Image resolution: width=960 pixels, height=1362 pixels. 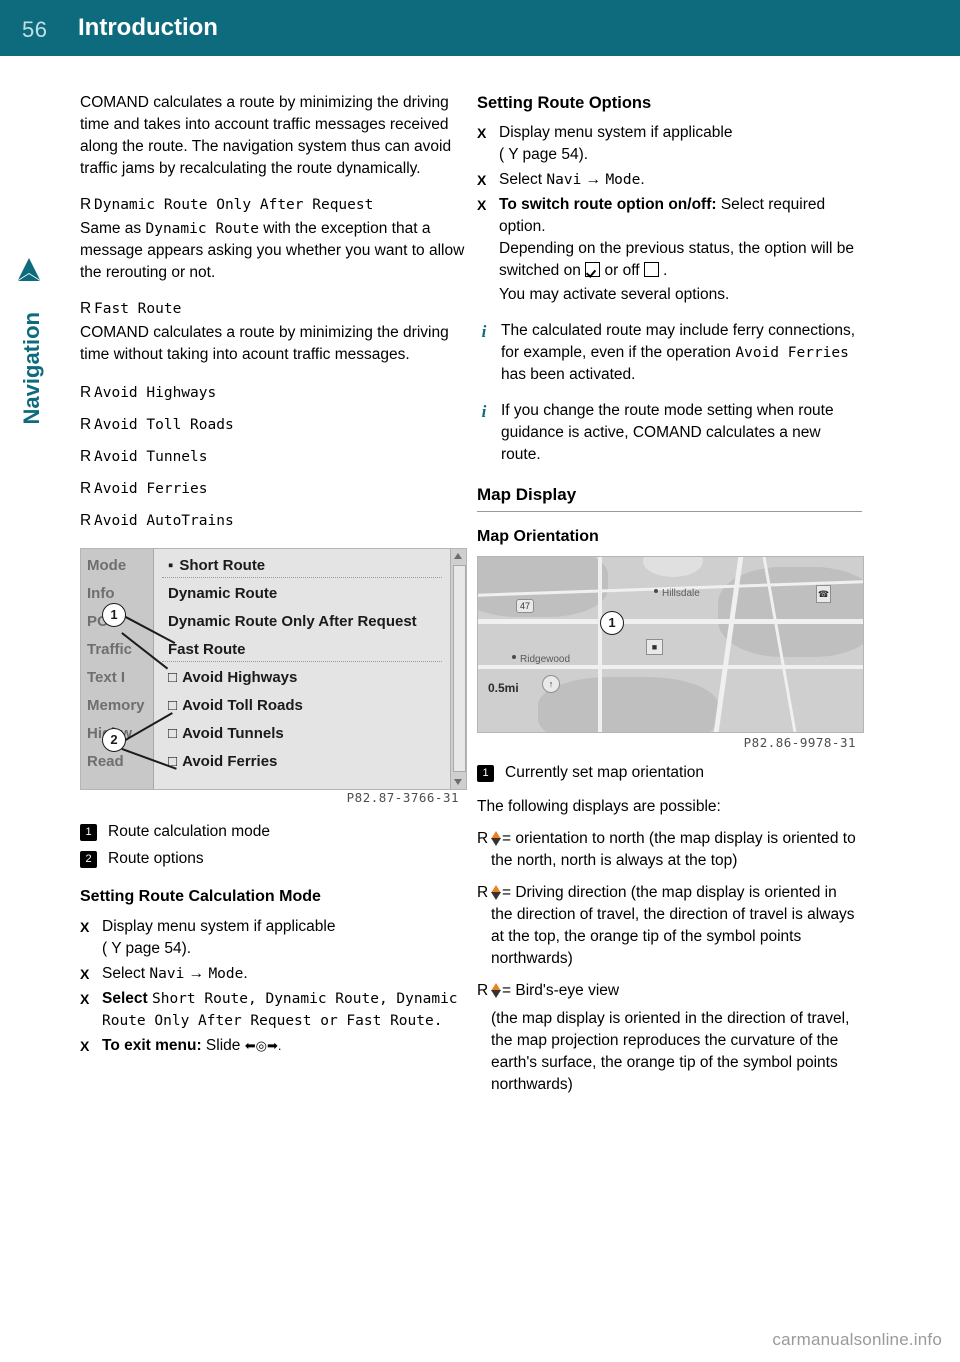 What do you see at coordinates (799, 742) in the screenshot?
I see `map-figure-code: P82.86-9978-31` at bounding box center [799, 742].